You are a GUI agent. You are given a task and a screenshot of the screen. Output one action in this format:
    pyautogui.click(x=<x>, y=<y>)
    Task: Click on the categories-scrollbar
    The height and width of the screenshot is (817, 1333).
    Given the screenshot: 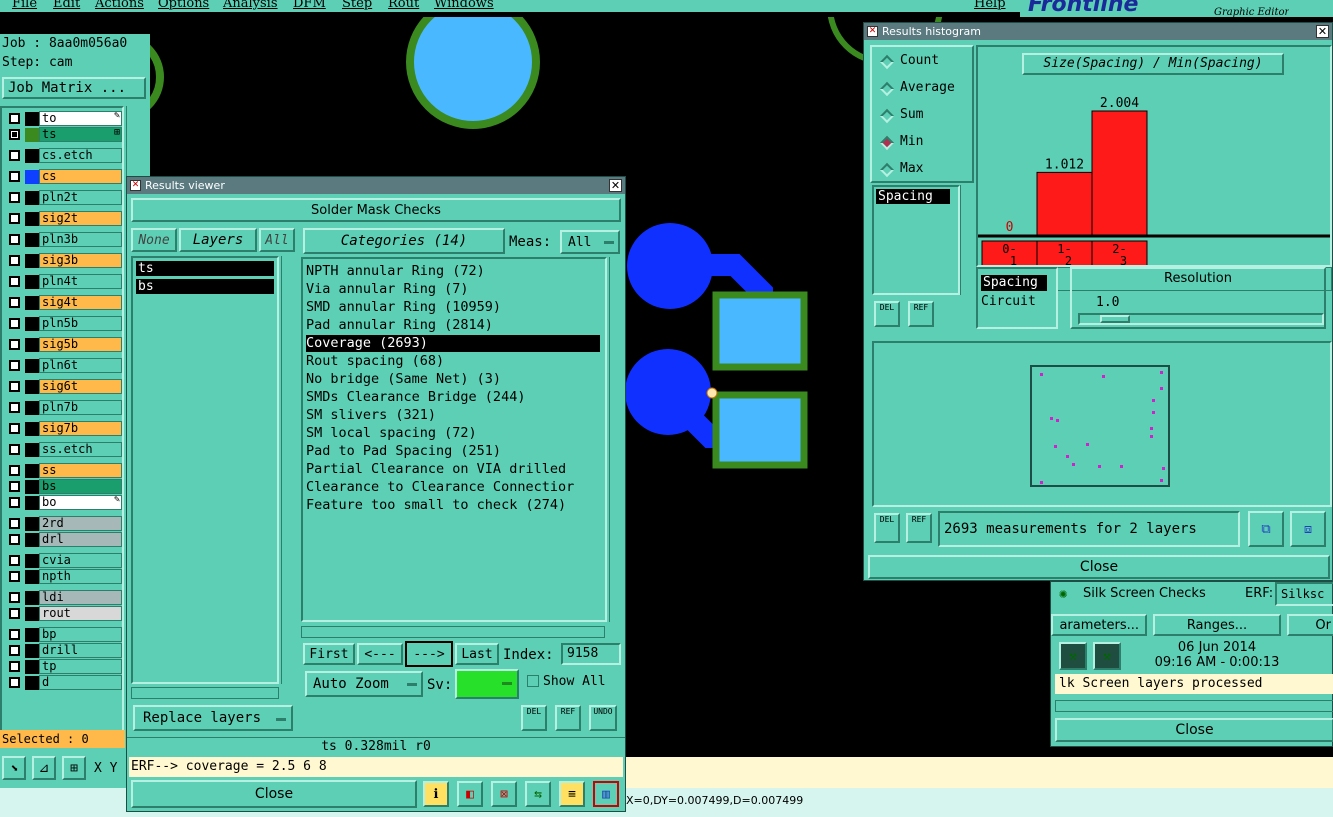 What is the action you would take?
    pyautogui.click(x=616, y=439)
    